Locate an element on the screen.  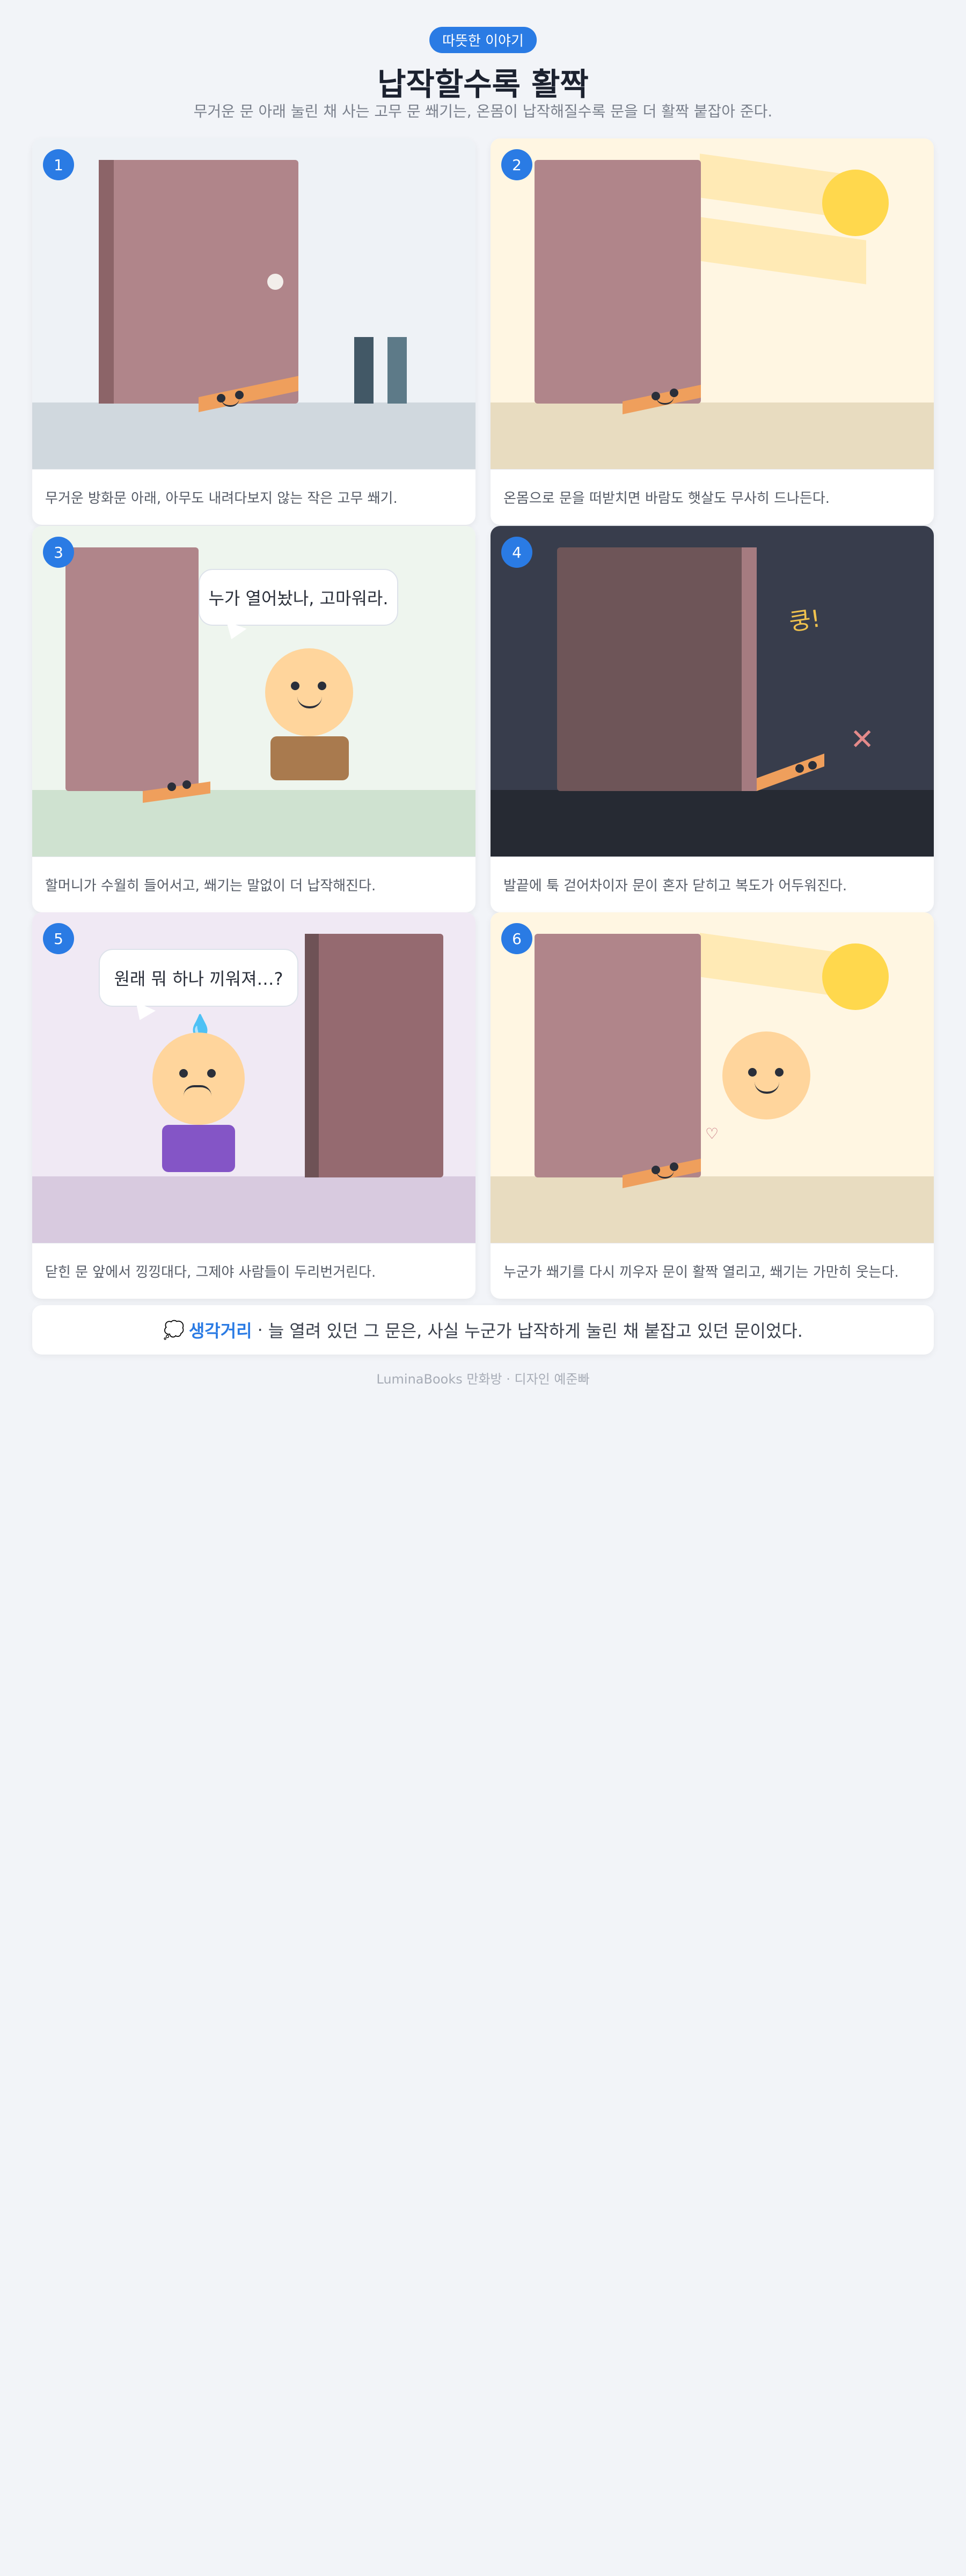
speech-bubble: 누가 열어놨나, 고마워라. is located at coordinates (298, 597).